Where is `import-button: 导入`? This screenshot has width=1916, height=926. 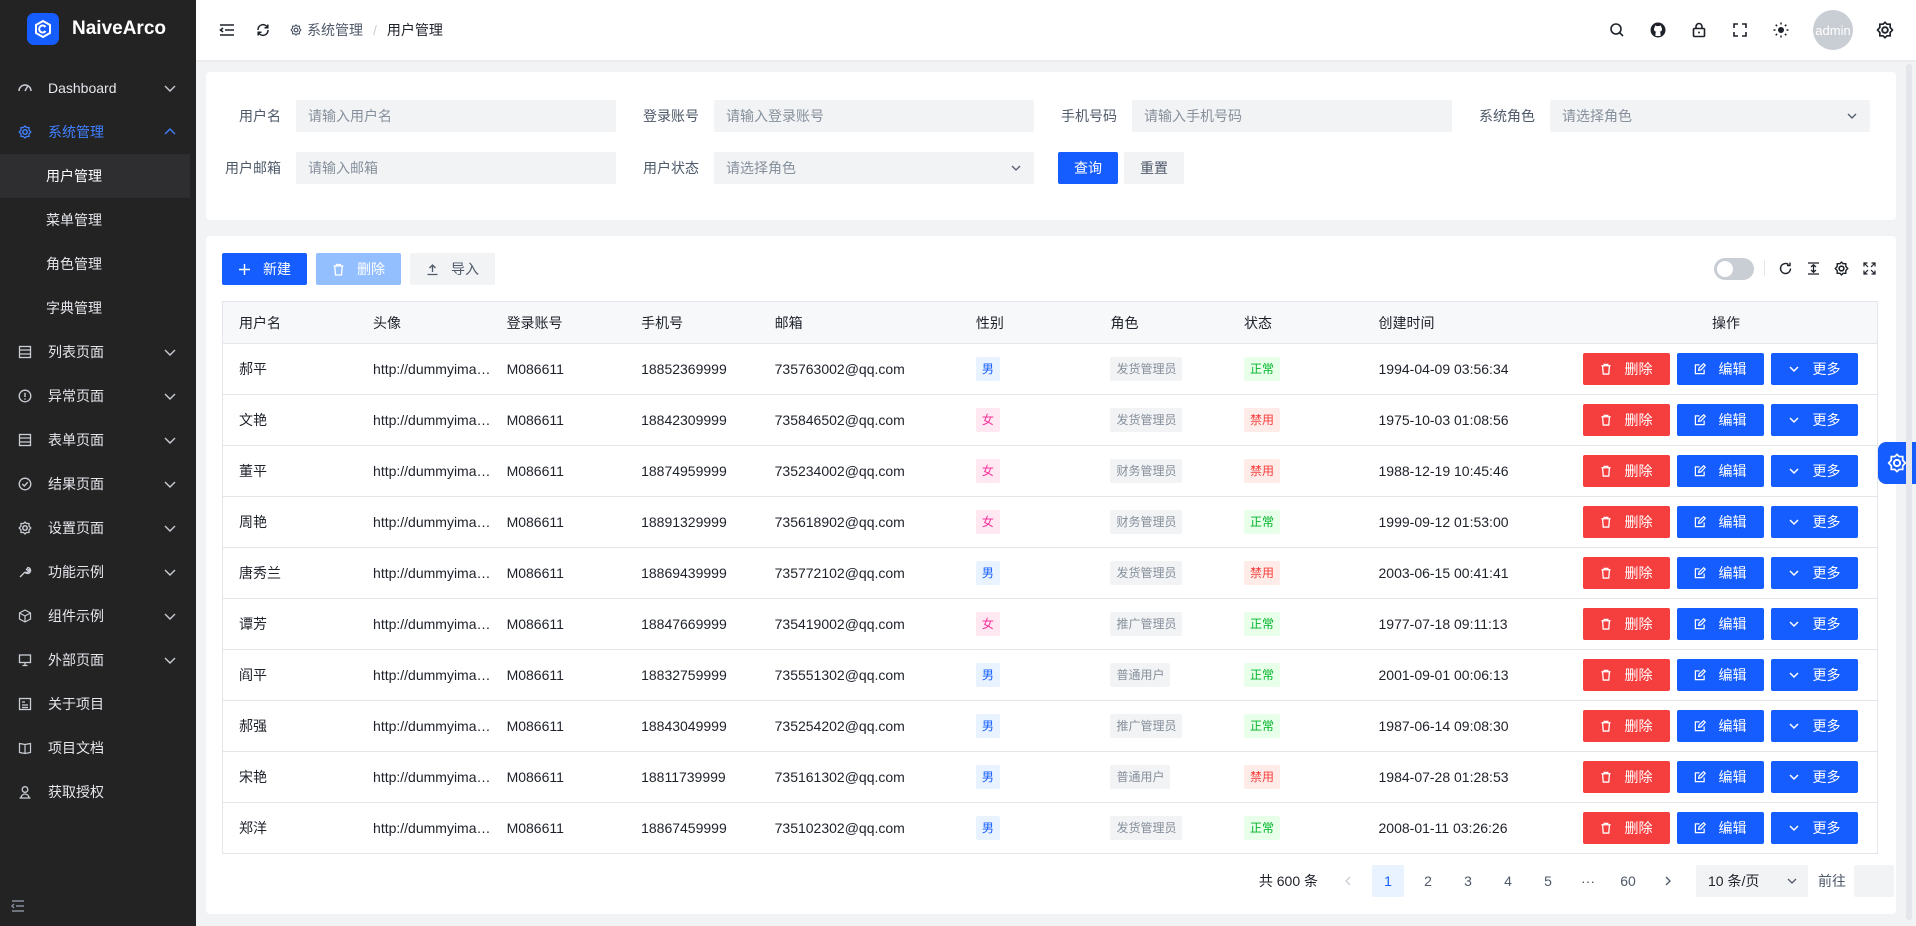 import-button: 导入 is located at coordinates (452, 269).